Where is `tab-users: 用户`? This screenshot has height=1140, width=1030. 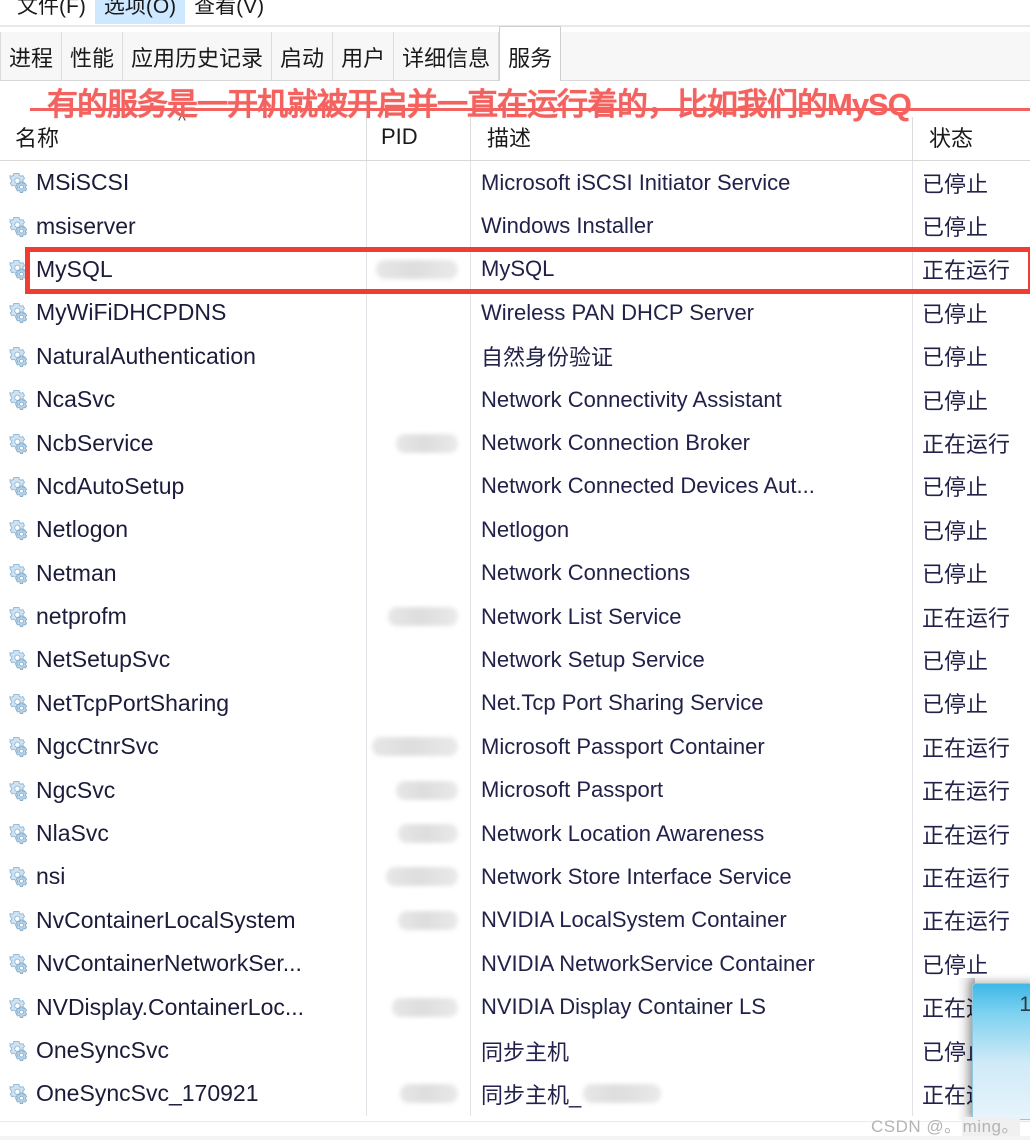 tab-users: 用户 is located at coordinates (364, 56).